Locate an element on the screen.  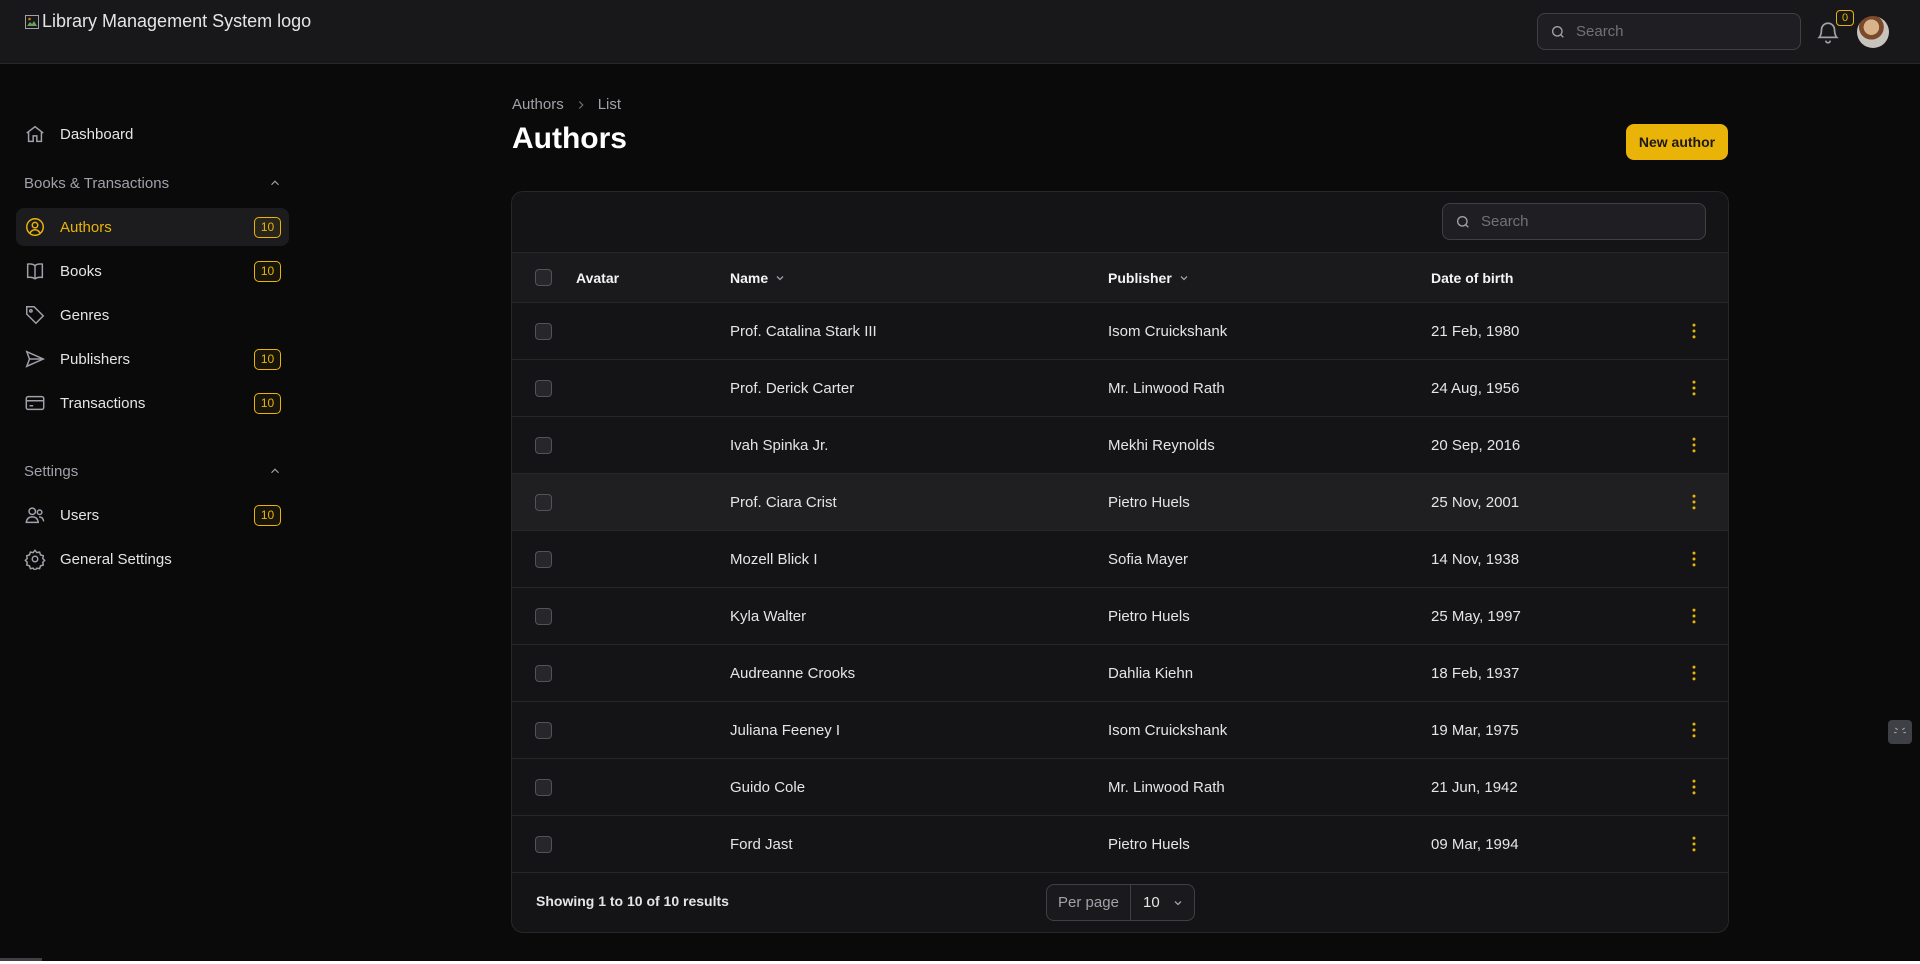
author-name: Prof. Ciara Crist is located at coordinates (783, 502).